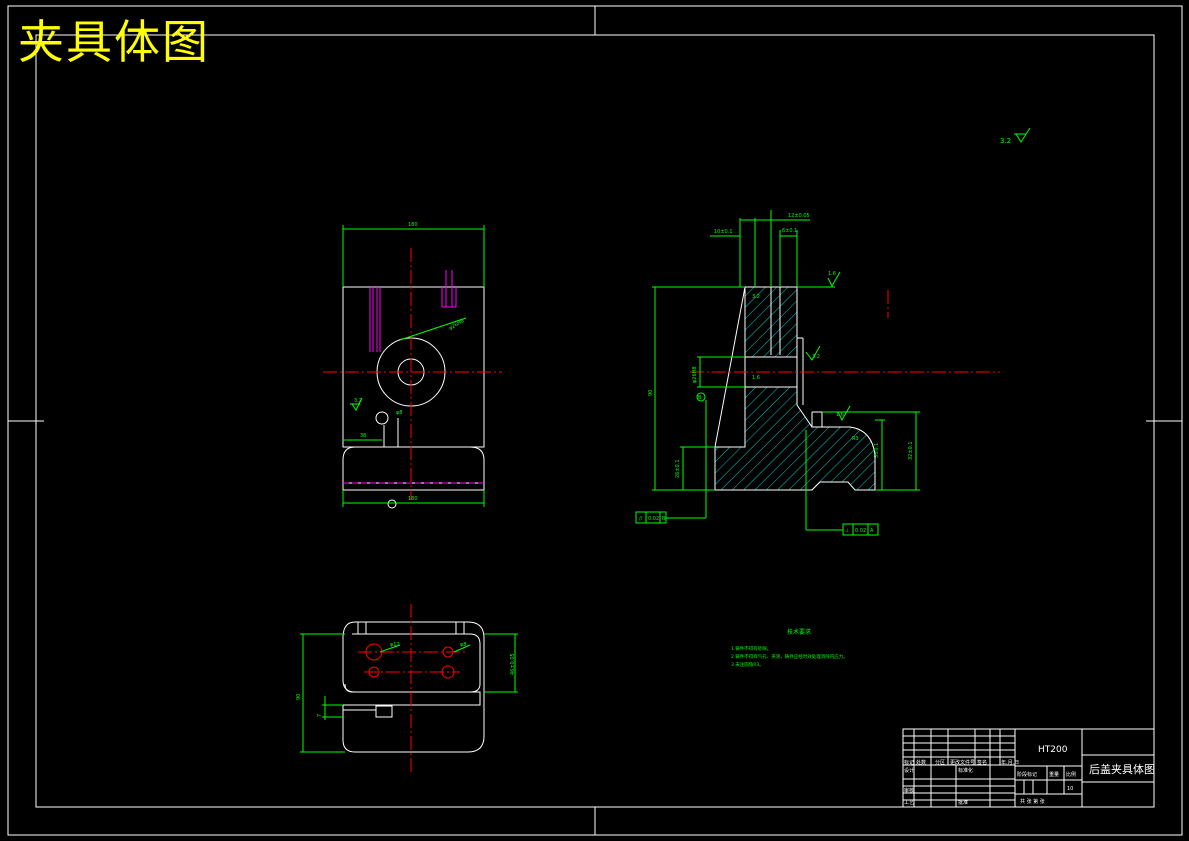  I want to click on tb-standard: 标准化, so click(965, 770).